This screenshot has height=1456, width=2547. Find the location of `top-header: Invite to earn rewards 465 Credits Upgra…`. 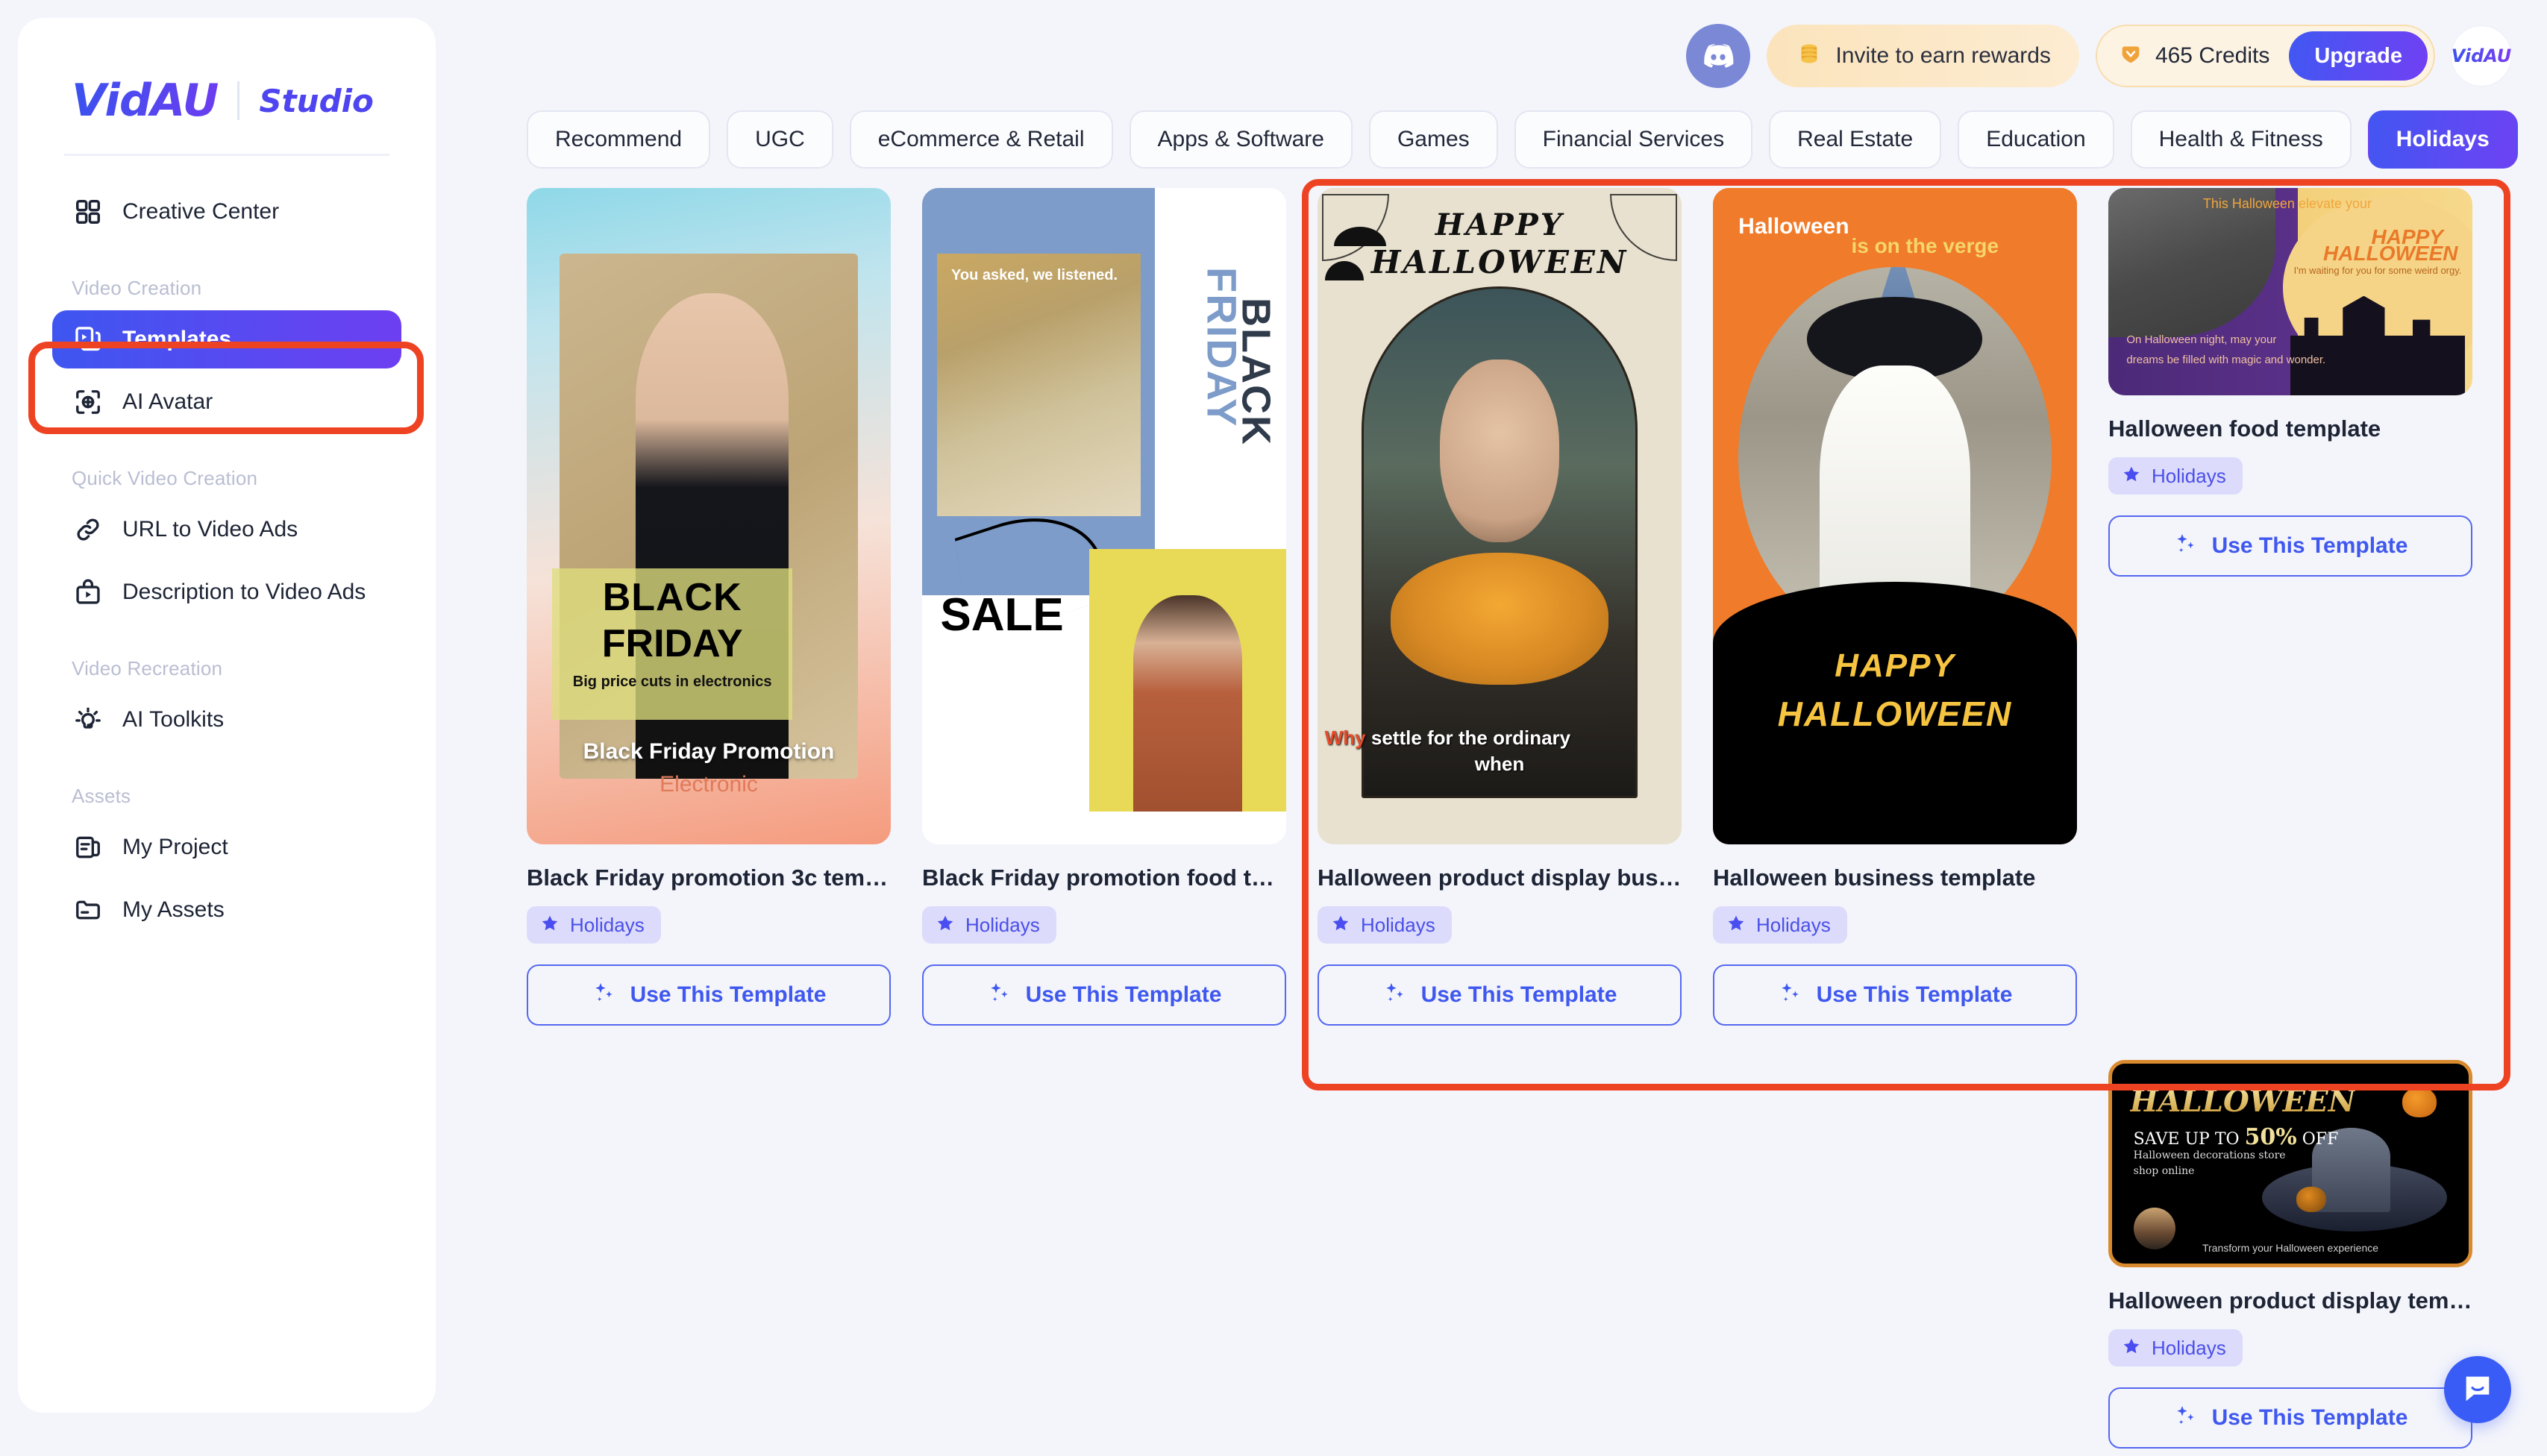

top-header: Invite to earn rewards 465 Credits Upgra… is located at coordinates (1497, 56).